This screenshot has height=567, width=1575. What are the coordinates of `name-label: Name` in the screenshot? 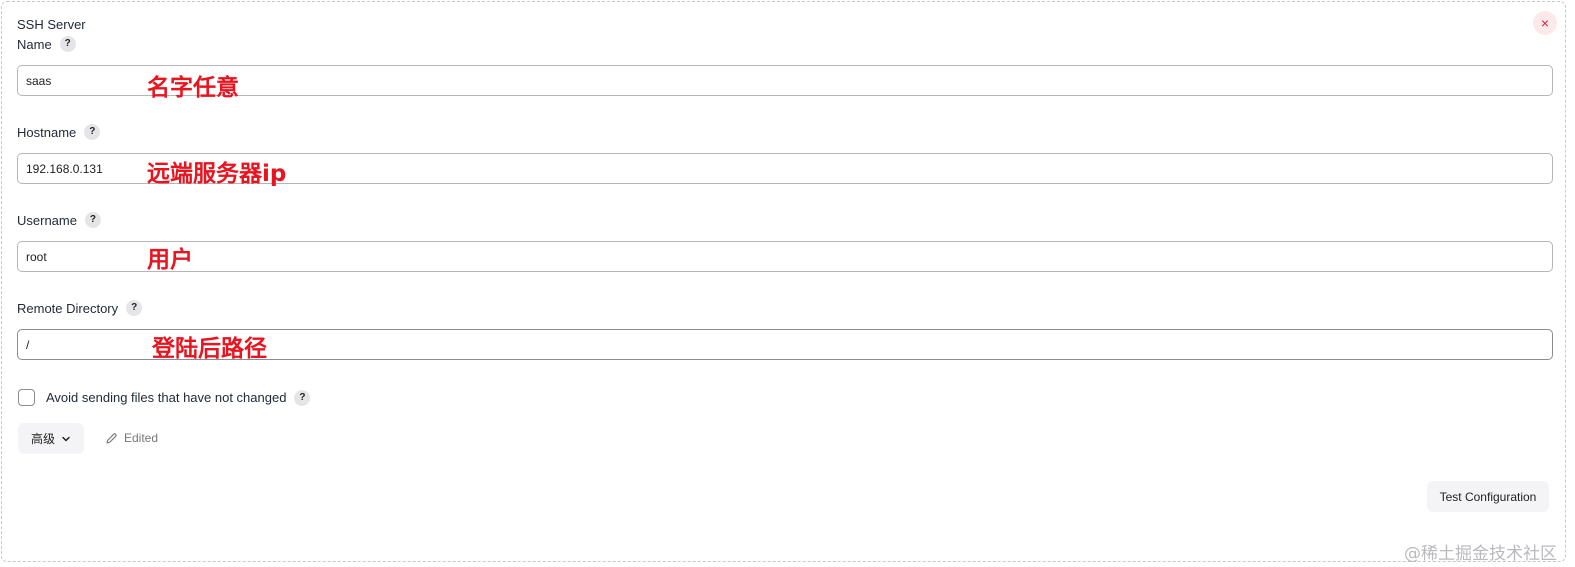 It's located at (34, 44).